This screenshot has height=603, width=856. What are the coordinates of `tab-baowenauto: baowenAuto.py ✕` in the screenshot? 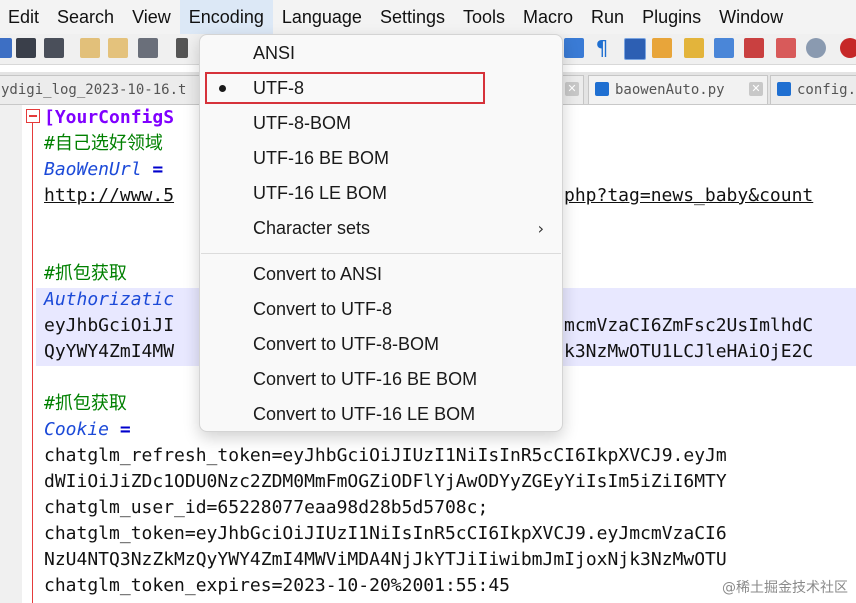 It's located at (678, 89).